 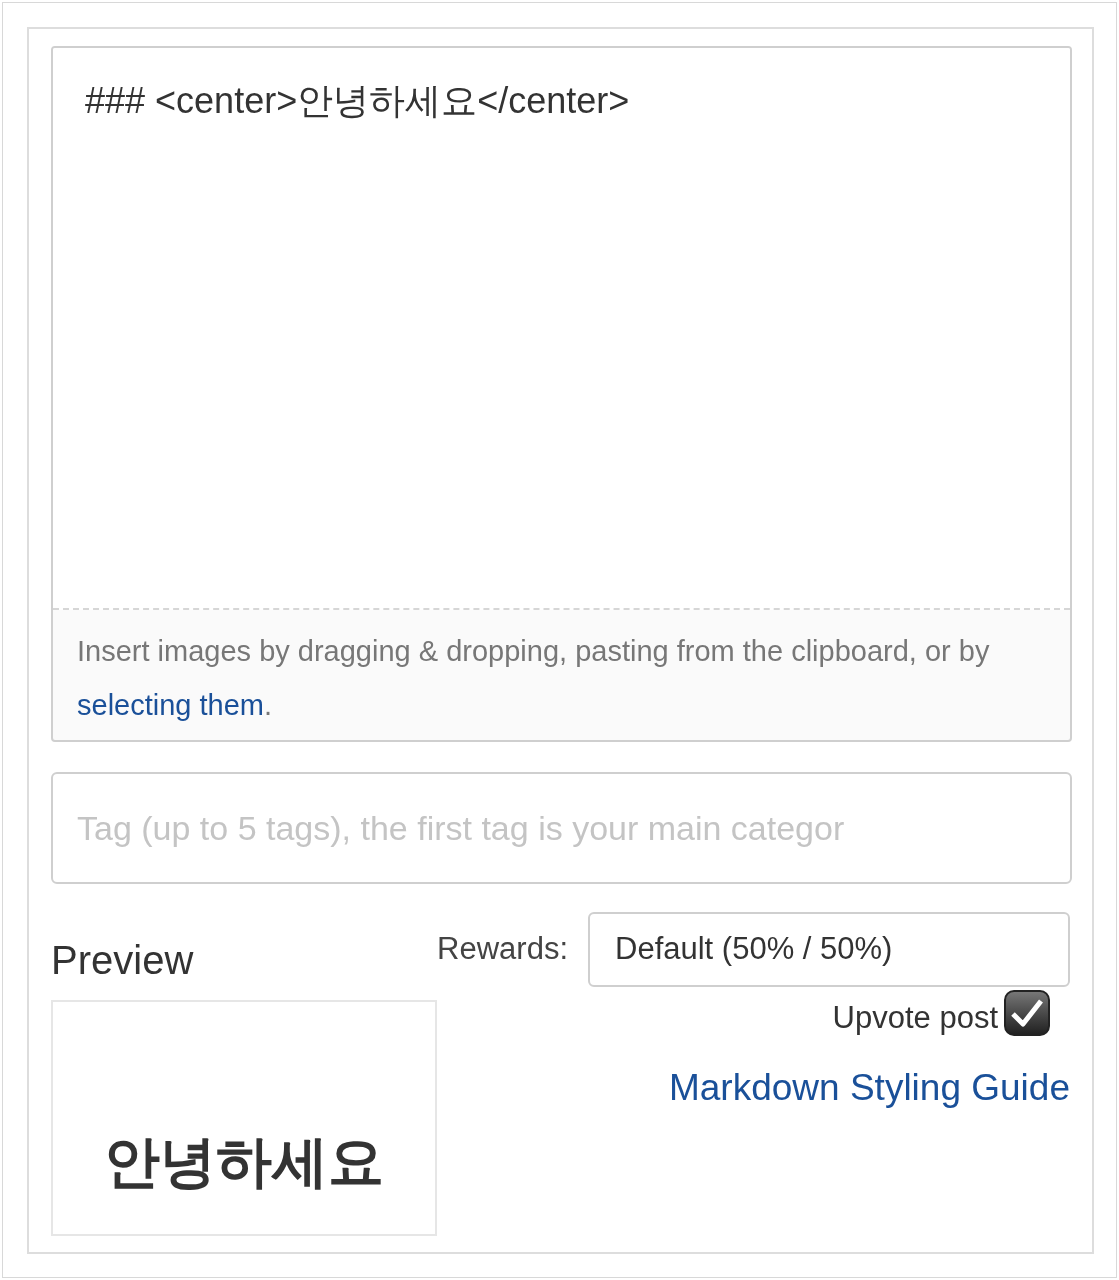 I want to click on rewards-select: Default (50% / 50%), so click(x=829, y=949).